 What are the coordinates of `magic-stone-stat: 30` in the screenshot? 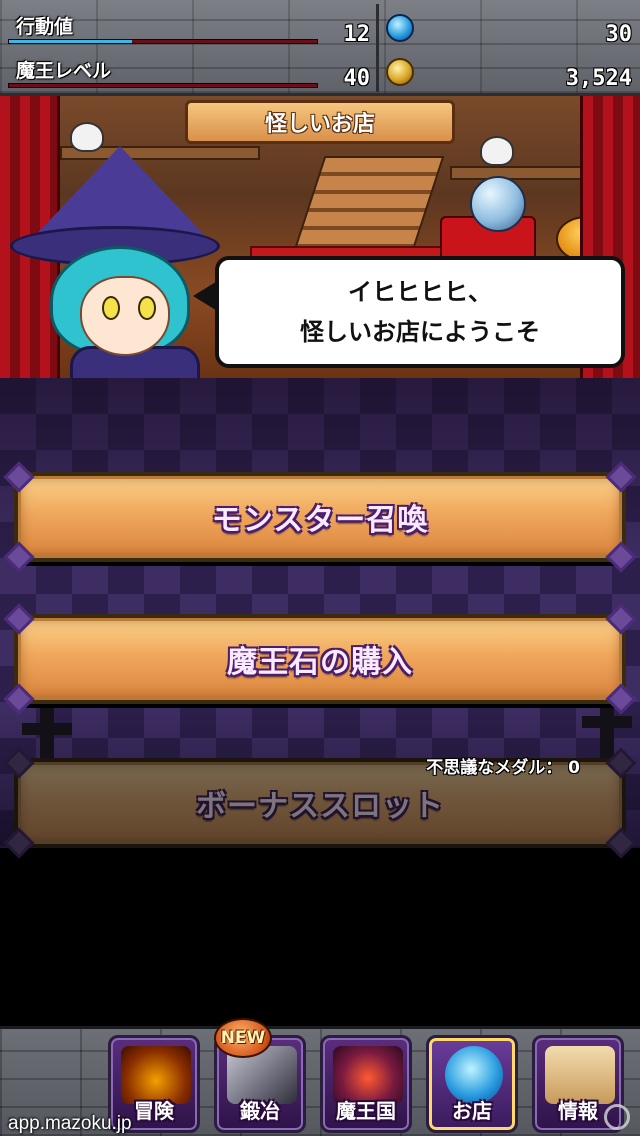 It's located at (507, 27).